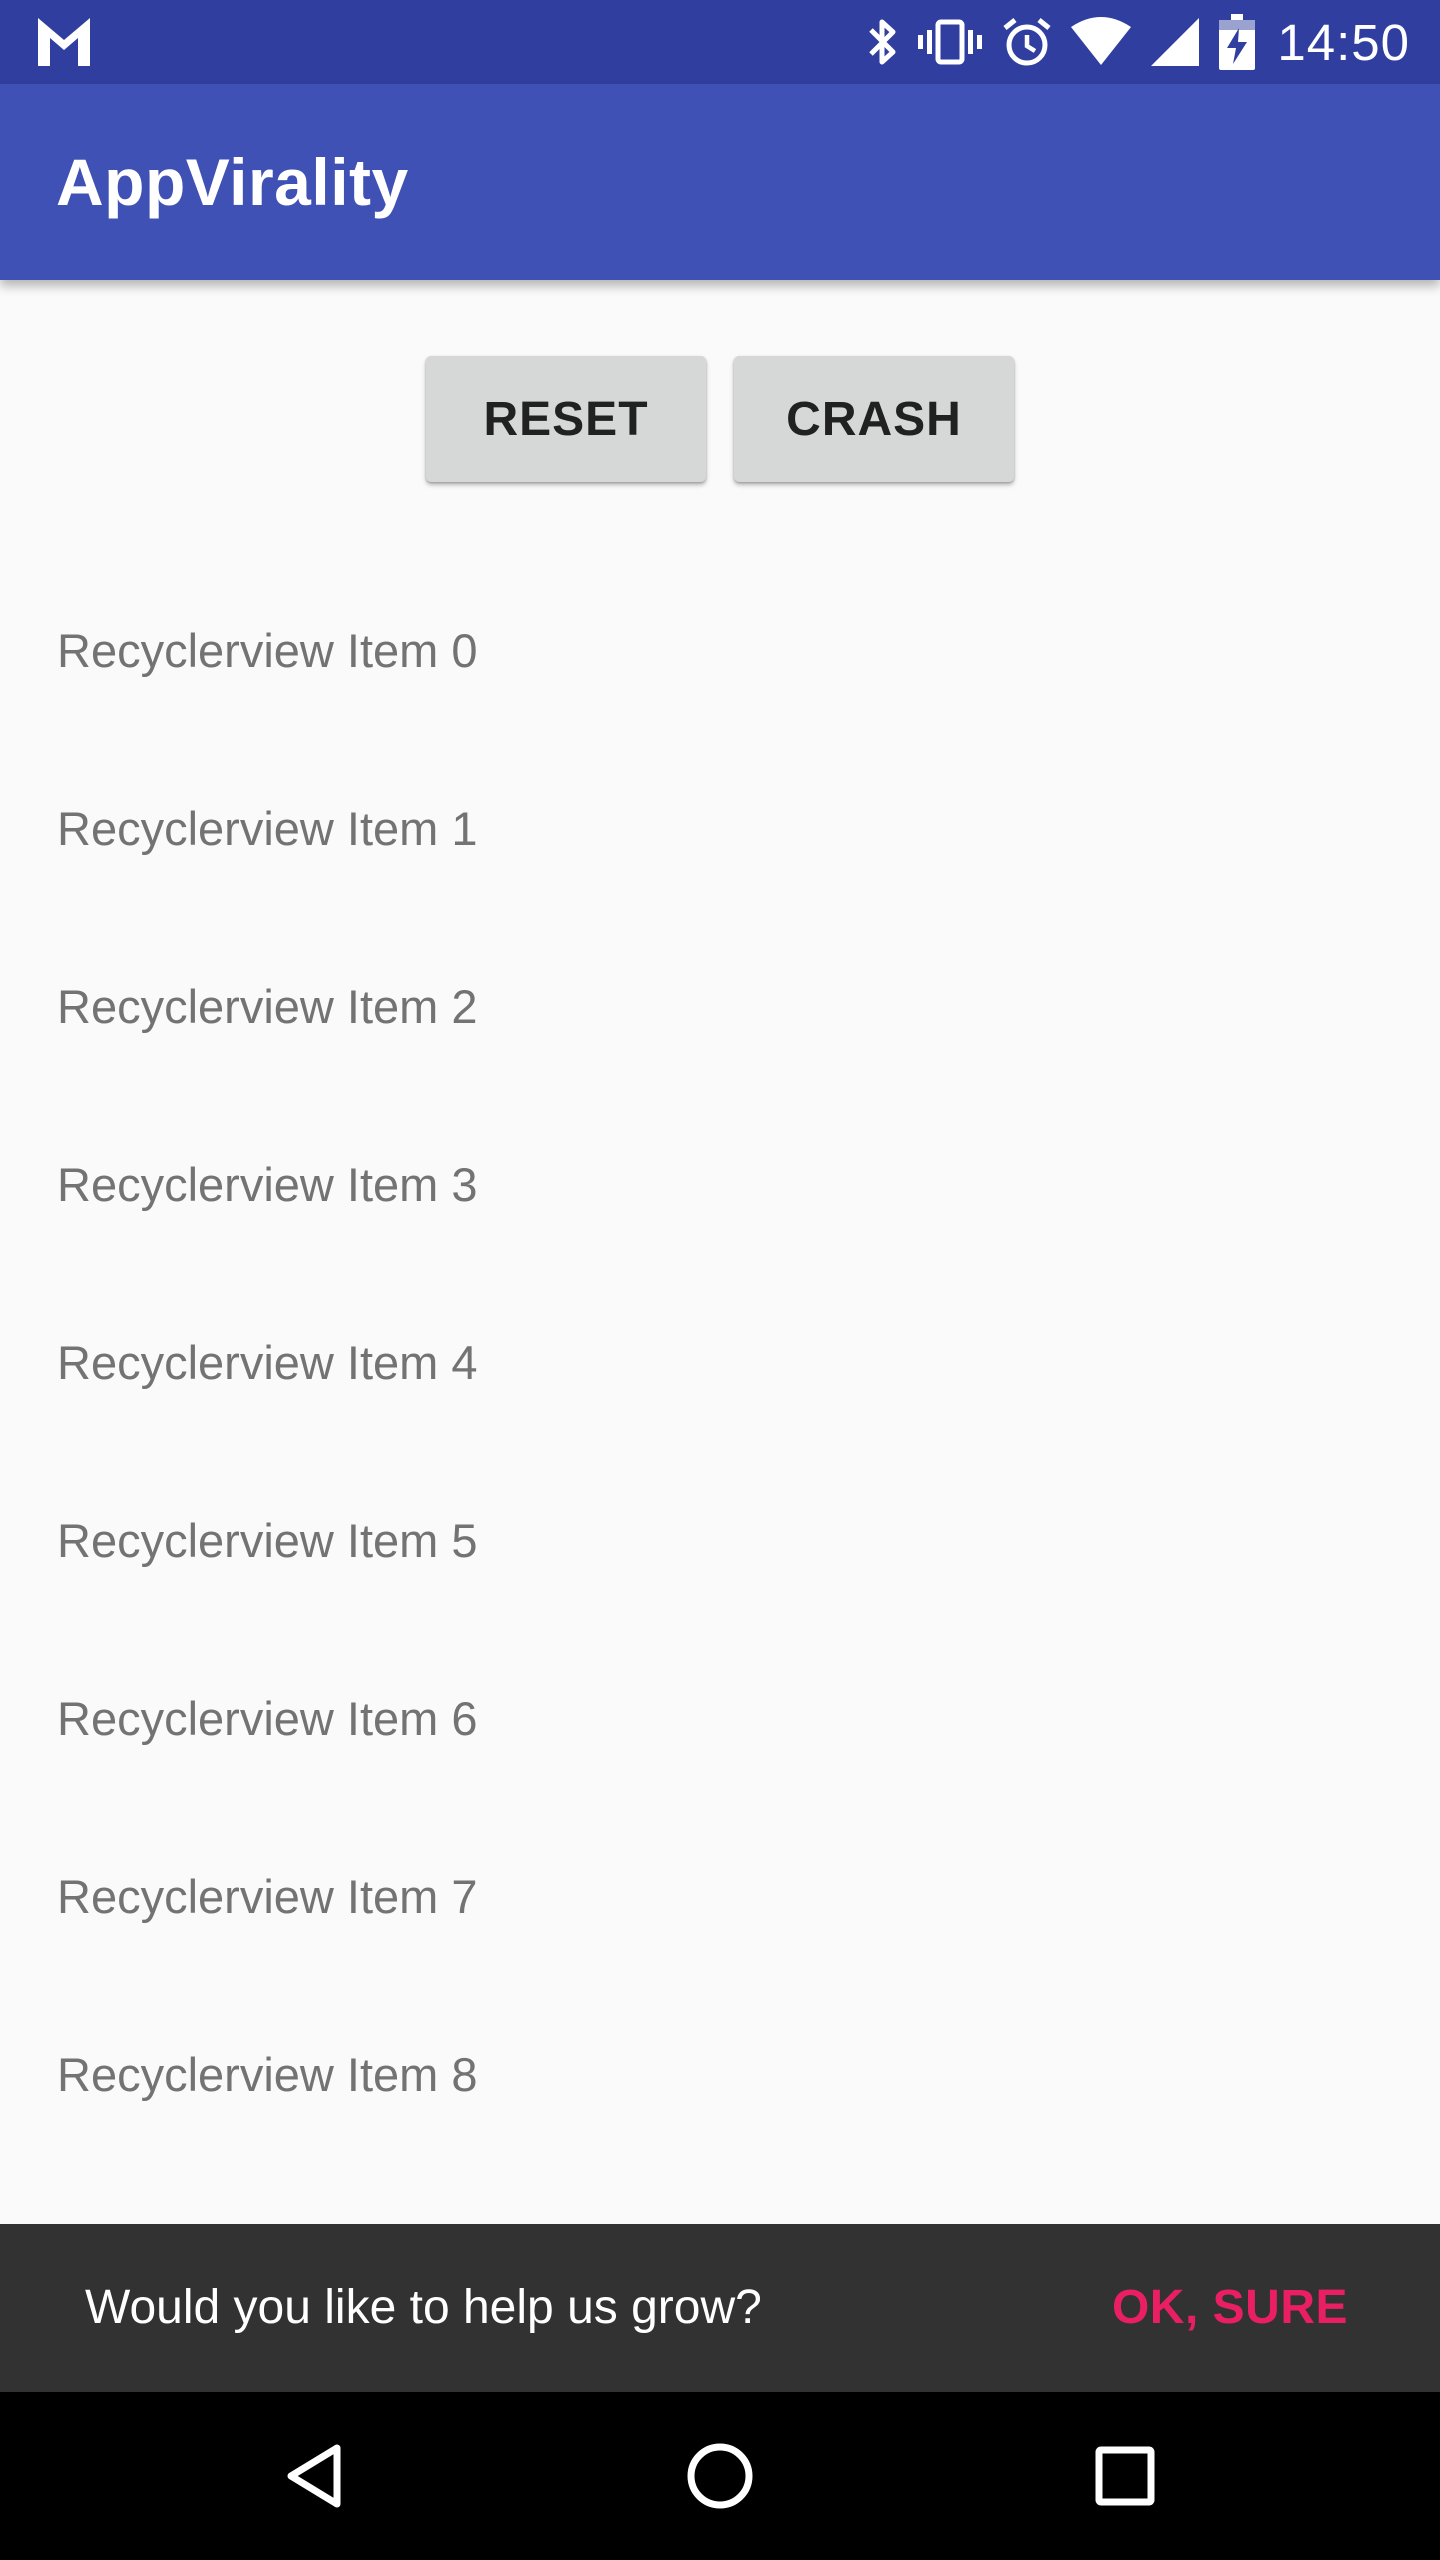 The width and height of the screenshot is (1440, 2560). I want to click on recents-icon, so click(1125, 2476).